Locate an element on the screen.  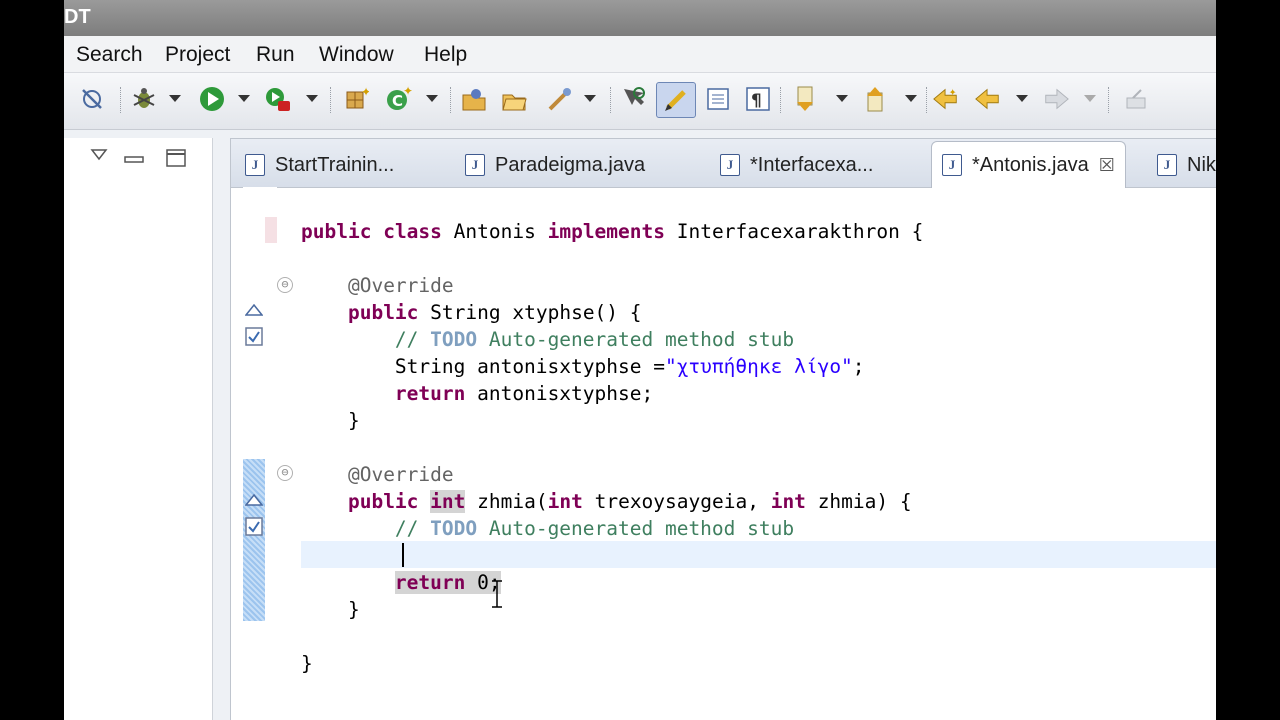
keyword: implements is located at coordinates (606, 231).